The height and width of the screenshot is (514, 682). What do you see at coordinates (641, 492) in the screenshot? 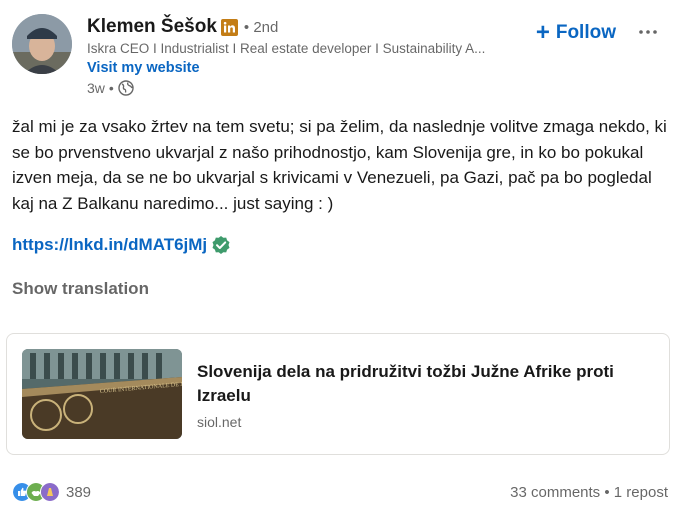
I see `reposts-count: 1 repost` at bounding box center [641, 492].